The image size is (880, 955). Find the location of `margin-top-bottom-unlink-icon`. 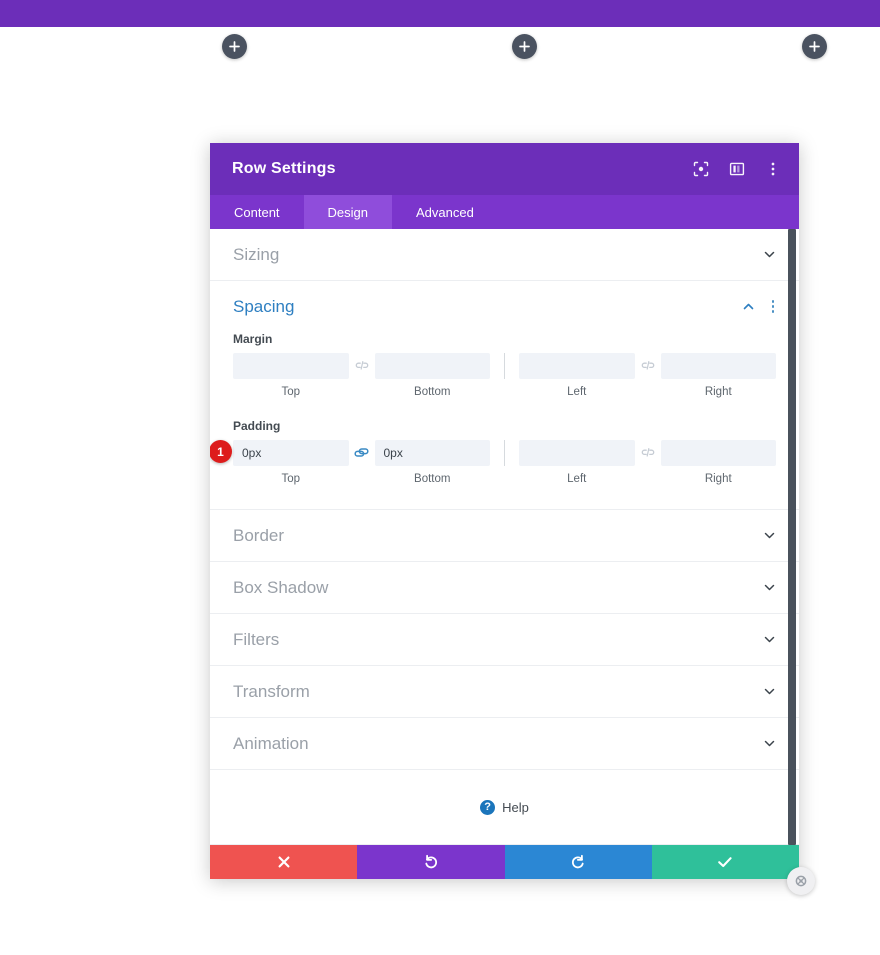

margin-top-bottom-unlink-icon is located at coordinates (362, 366).